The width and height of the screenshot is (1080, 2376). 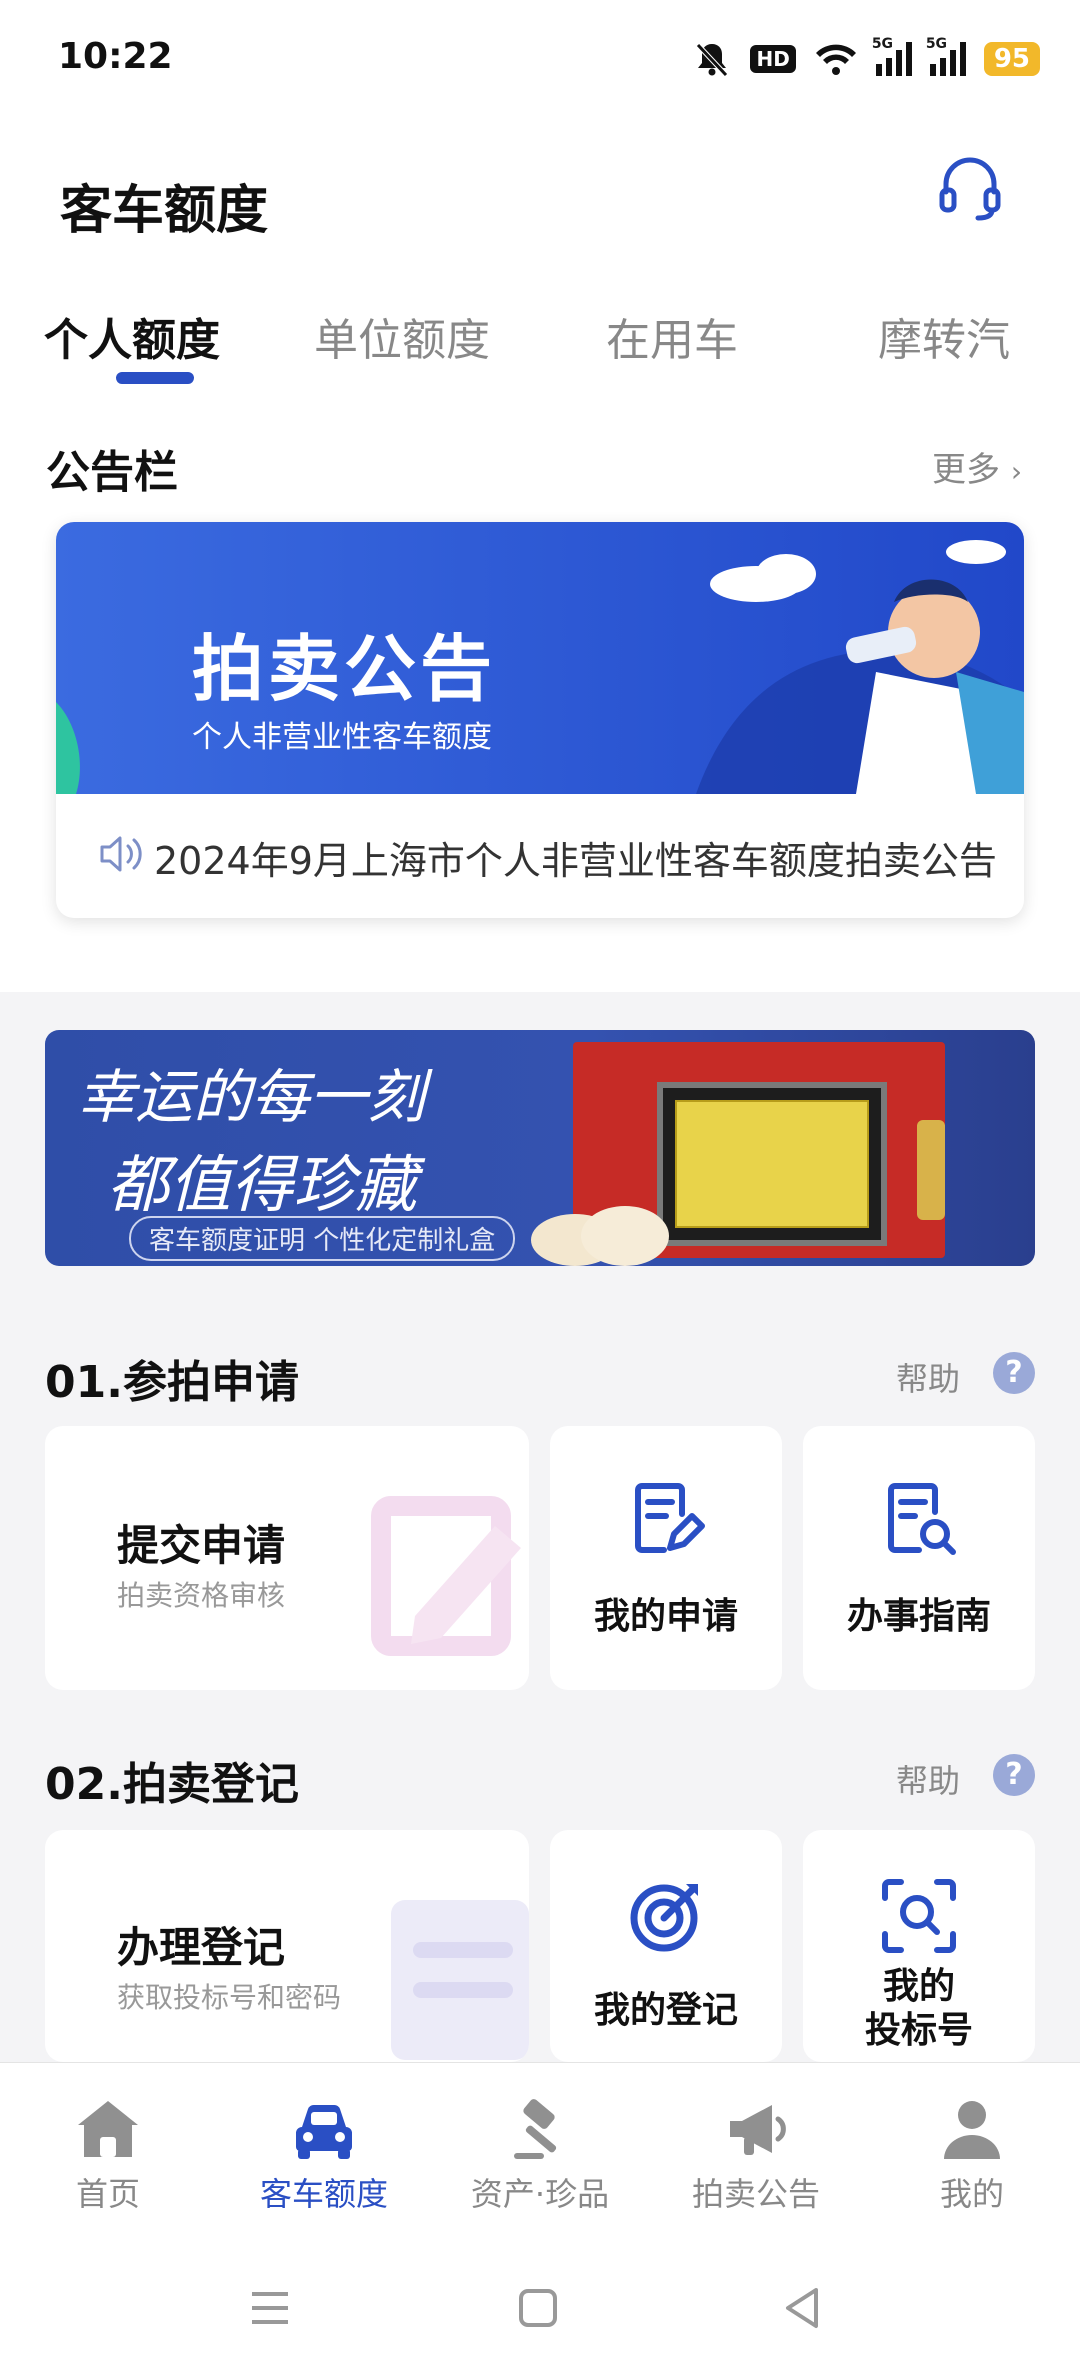 What do you see at coordinates (172, 1382) in the screenshot?
I see `section-apply-title: 01.参拍申请` at bounding box center [172, 1382].